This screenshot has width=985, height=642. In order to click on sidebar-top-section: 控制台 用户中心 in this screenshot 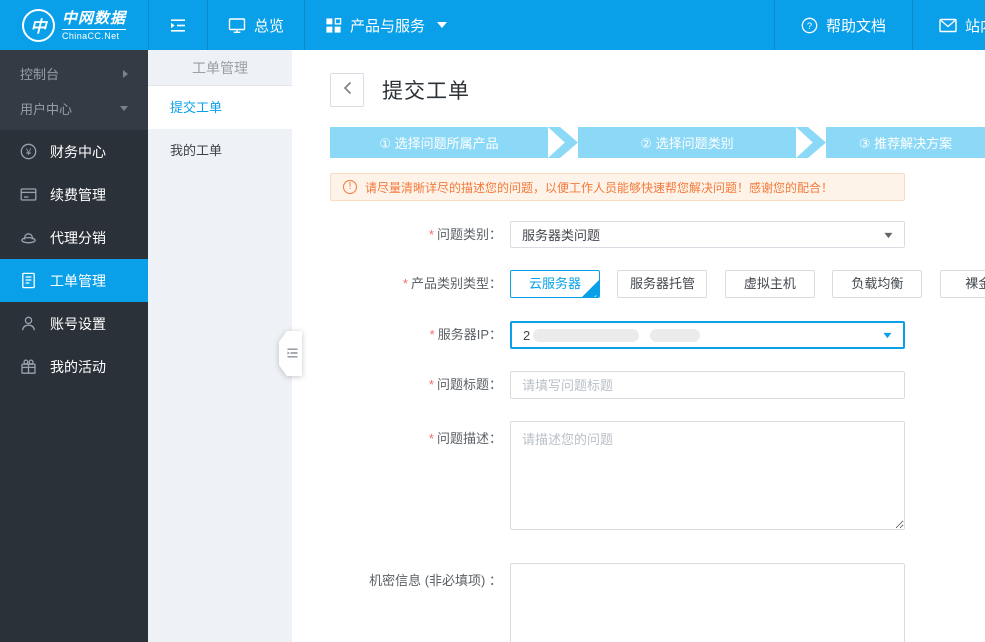, I will do `click(74, 90)`.